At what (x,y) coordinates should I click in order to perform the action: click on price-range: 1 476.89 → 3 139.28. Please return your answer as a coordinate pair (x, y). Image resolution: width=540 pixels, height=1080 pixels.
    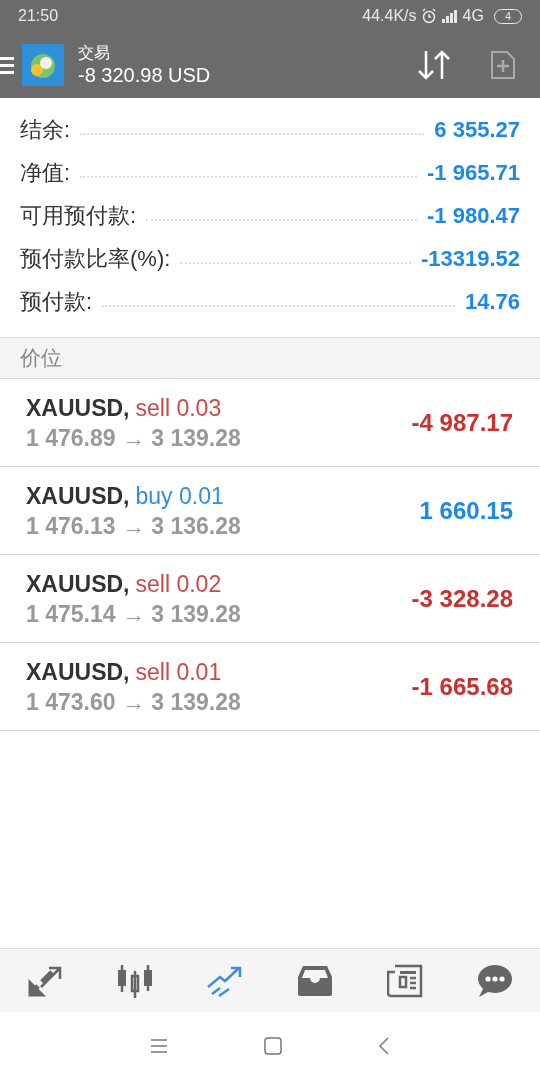
    Looking at the image, I should click on (134, 438).